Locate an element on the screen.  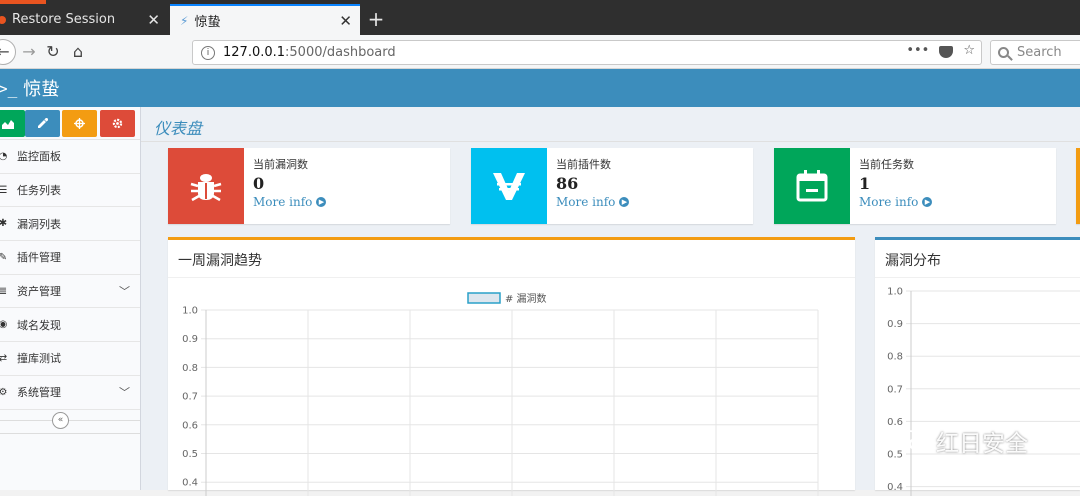
sidebar-item-tasks: ☰ 任务列表 is located at coordinates (70, 191).